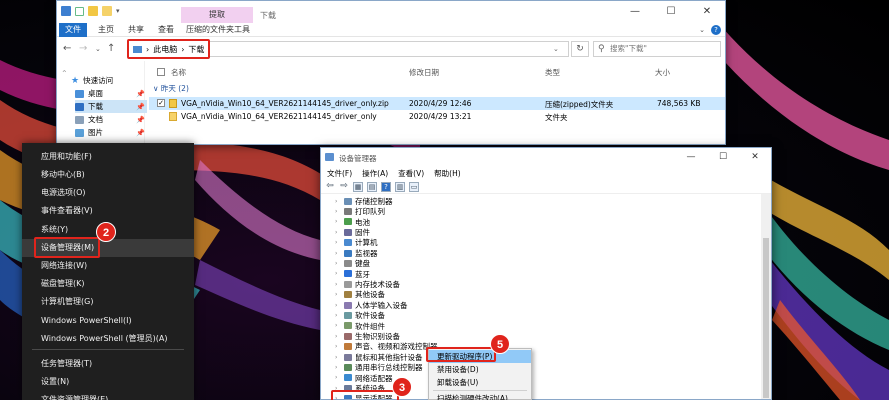 Image resolution: width=889 pixels, height=400 pixels. I want to click on monitor-icon: ▭, so click(414, 186).